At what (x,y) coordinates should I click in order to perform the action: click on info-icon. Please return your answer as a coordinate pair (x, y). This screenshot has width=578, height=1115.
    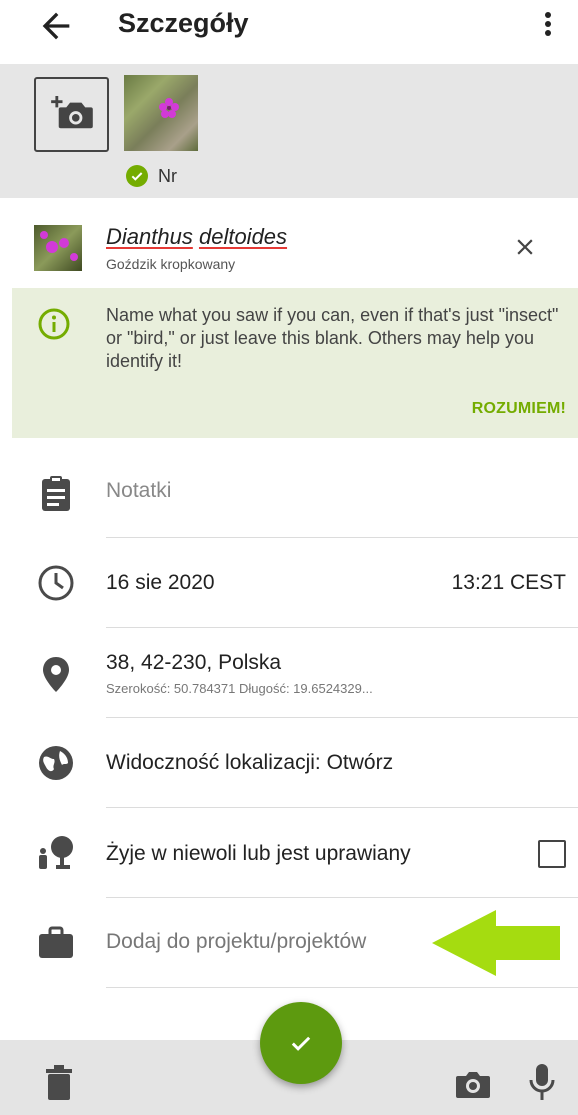
    Looking at the image, I should click on (54, 324).